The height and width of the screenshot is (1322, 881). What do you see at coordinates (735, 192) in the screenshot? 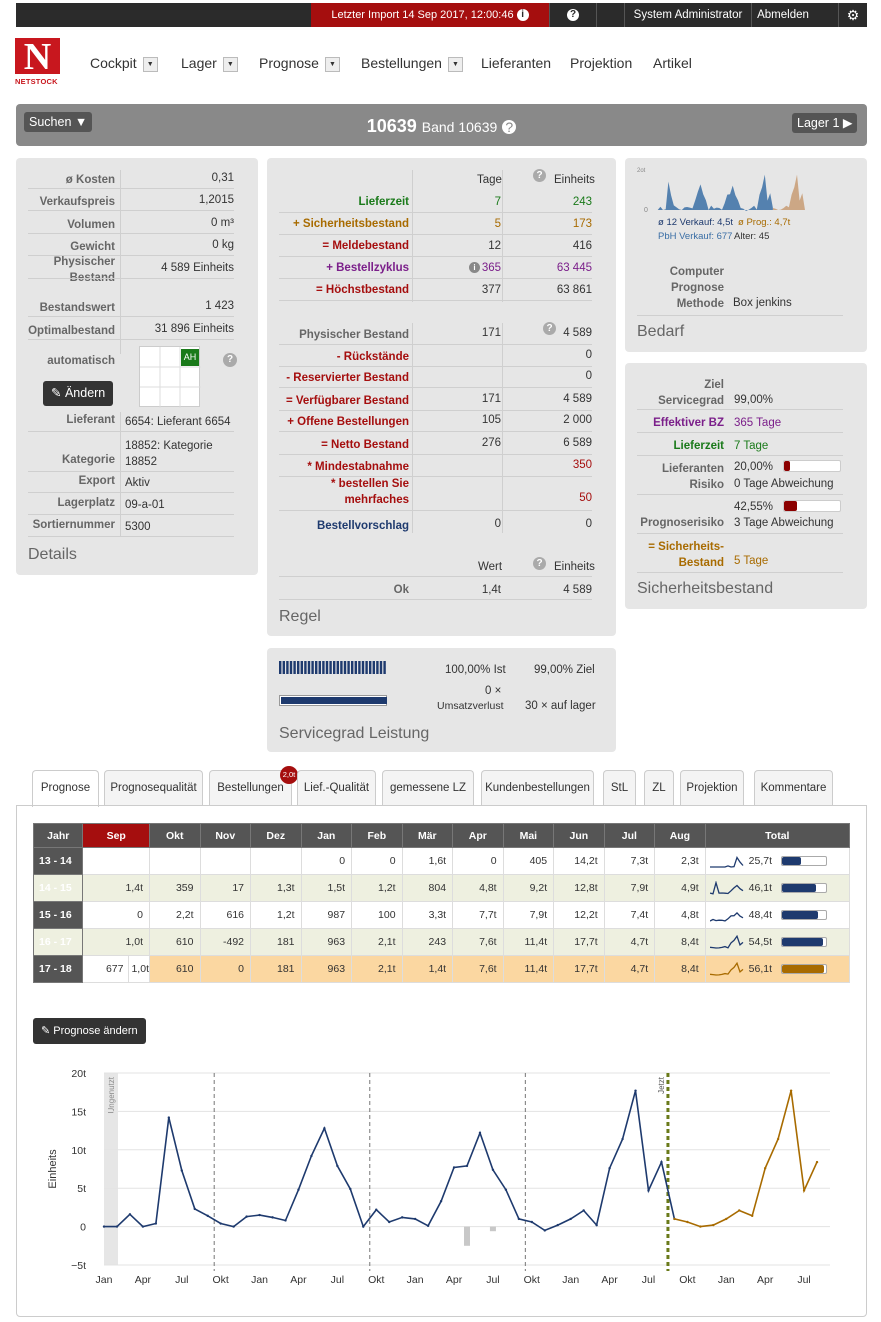
I see `mini-demand-chart` at bounding box center [735, 192].